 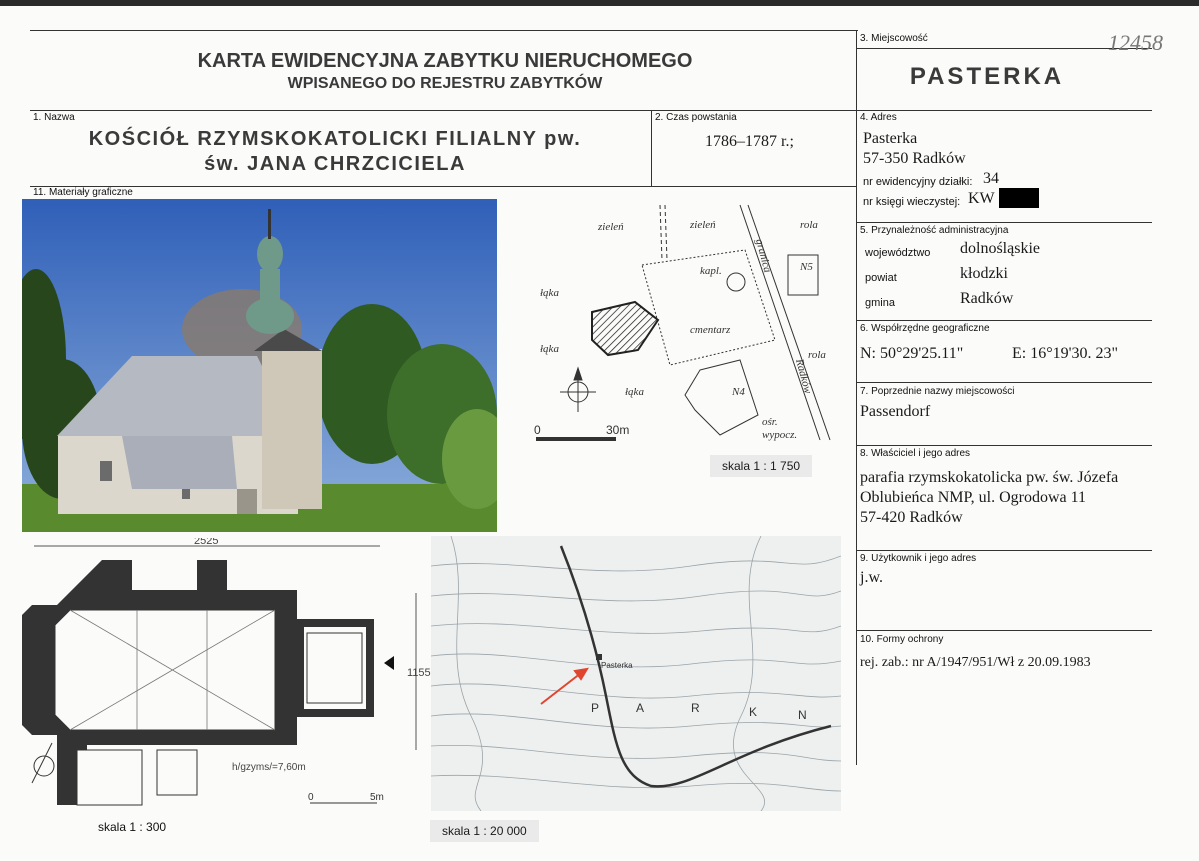 What do you see at coordinates (898, 253) in the screenshot?
I see `admin-key: województwo` at bounding box center [898, 253].